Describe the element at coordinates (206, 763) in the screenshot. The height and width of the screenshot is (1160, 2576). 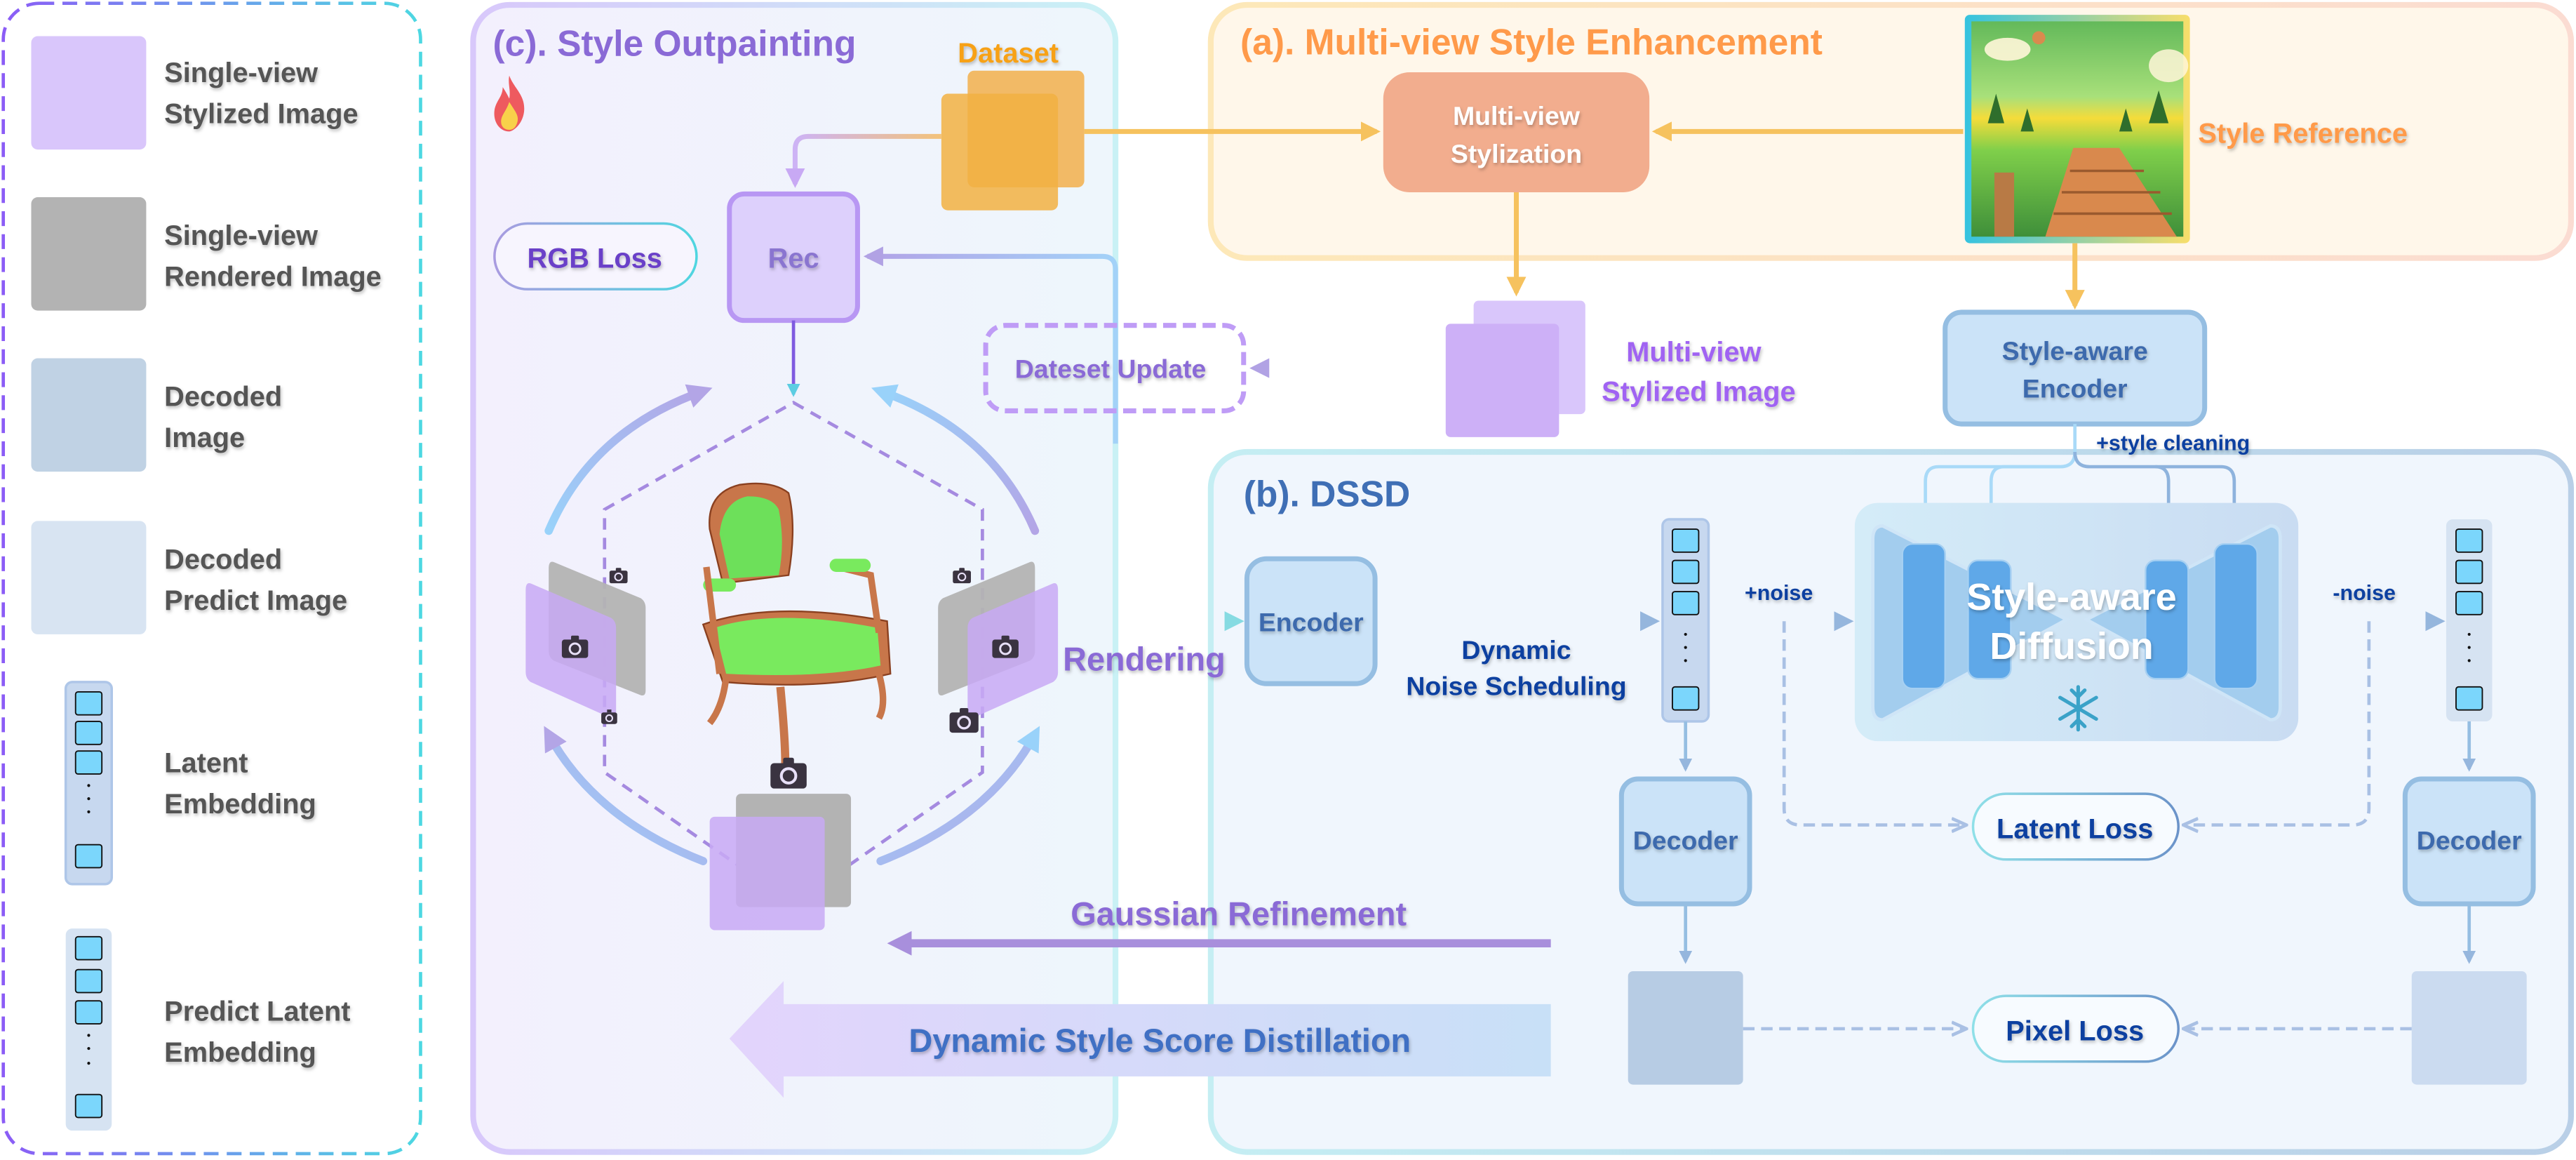
I see `legend-label: Latent` at that location.